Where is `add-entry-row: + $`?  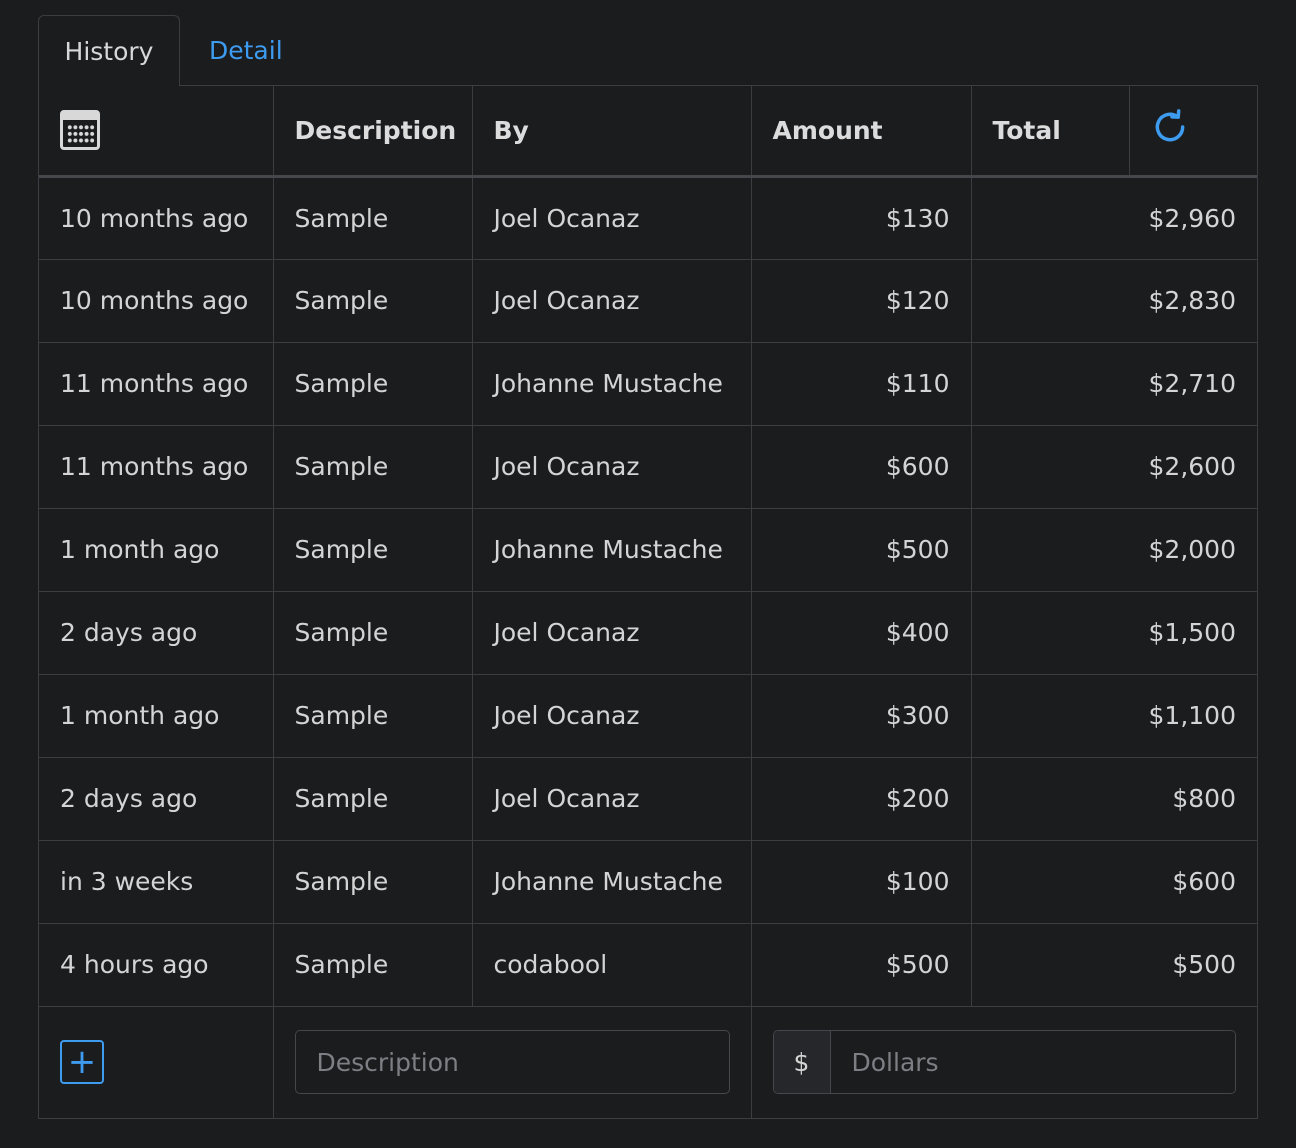 add-entry-row: + $ is located at coordinates (648, 1062).